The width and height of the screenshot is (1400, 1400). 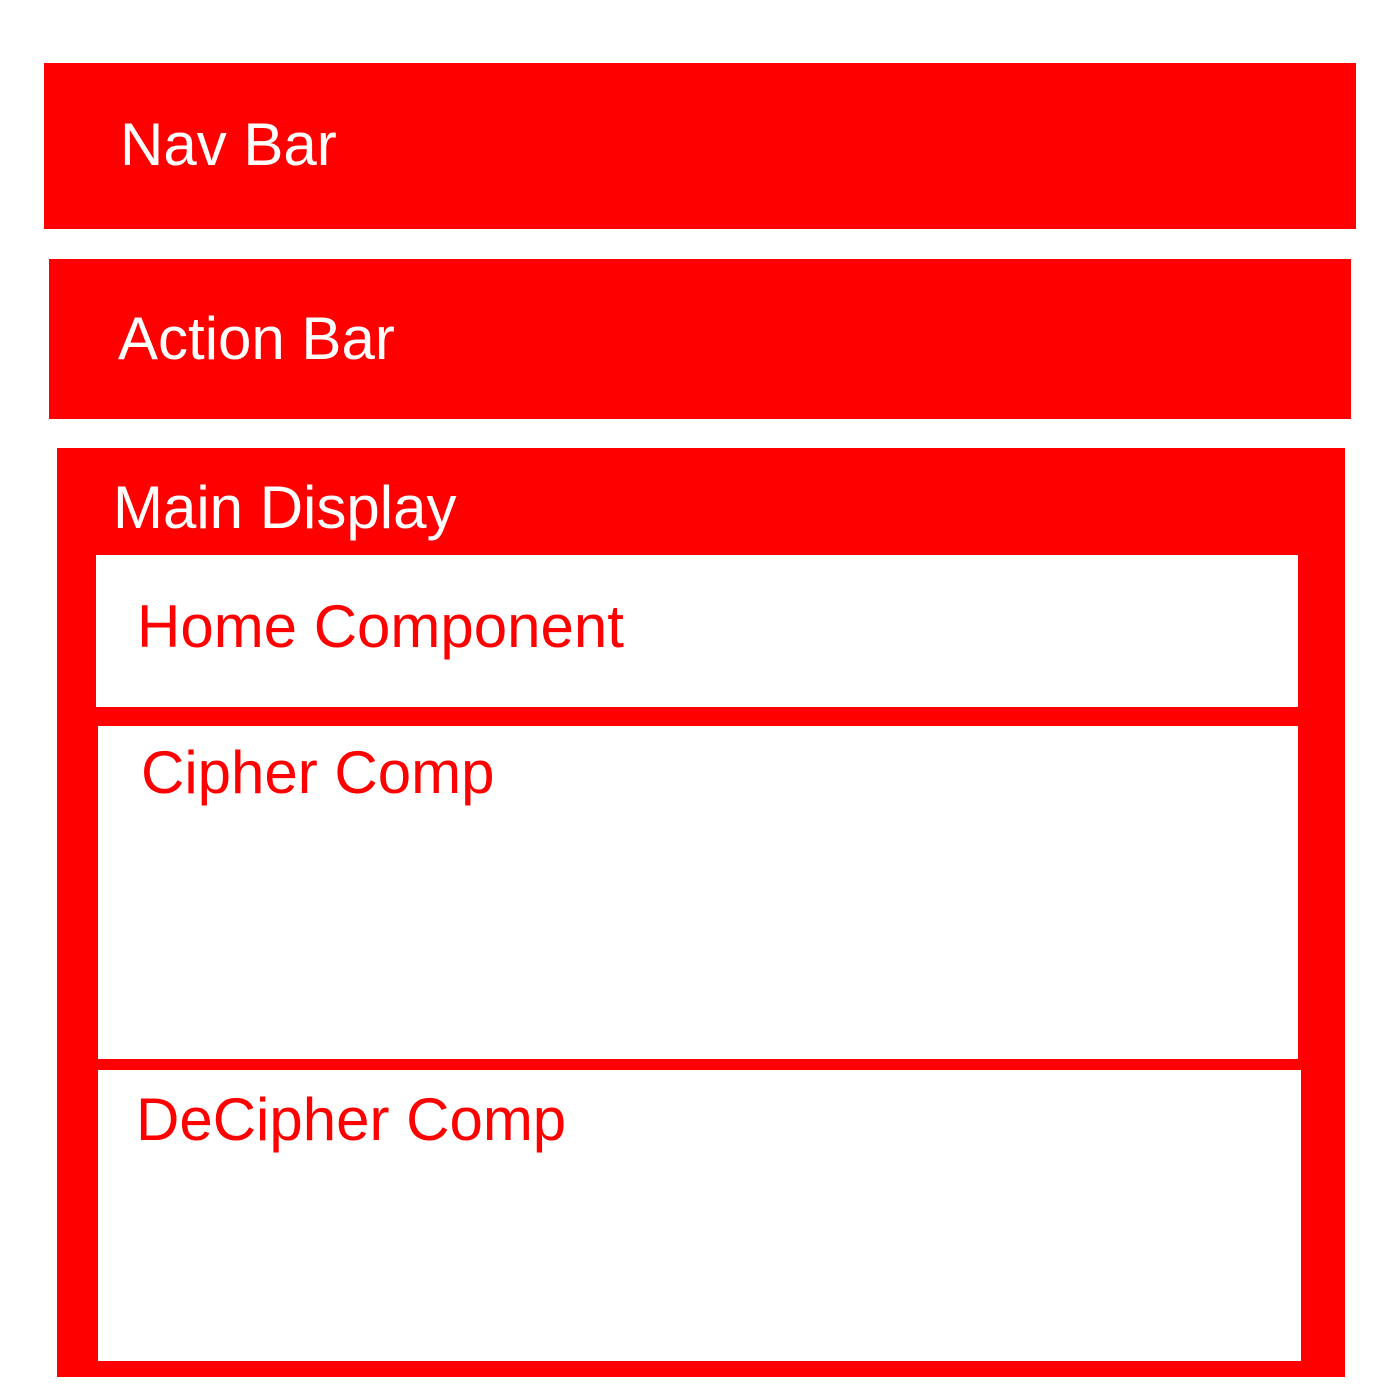 I want to click on home-component-block: Home Component, so click(x=697, y=631).